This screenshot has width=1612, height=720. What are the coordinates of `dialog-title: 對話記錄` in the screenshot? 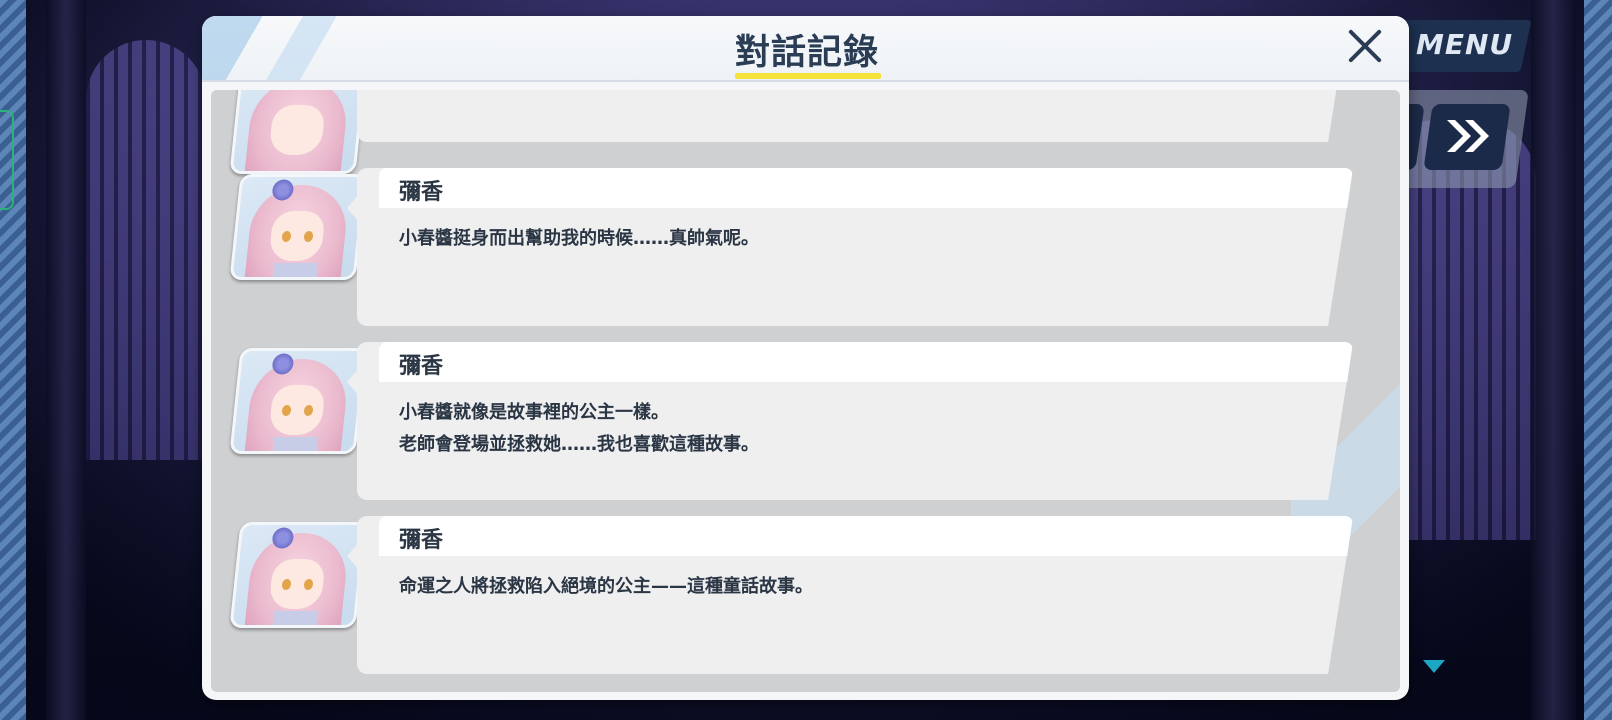 It's located at (807, 53).